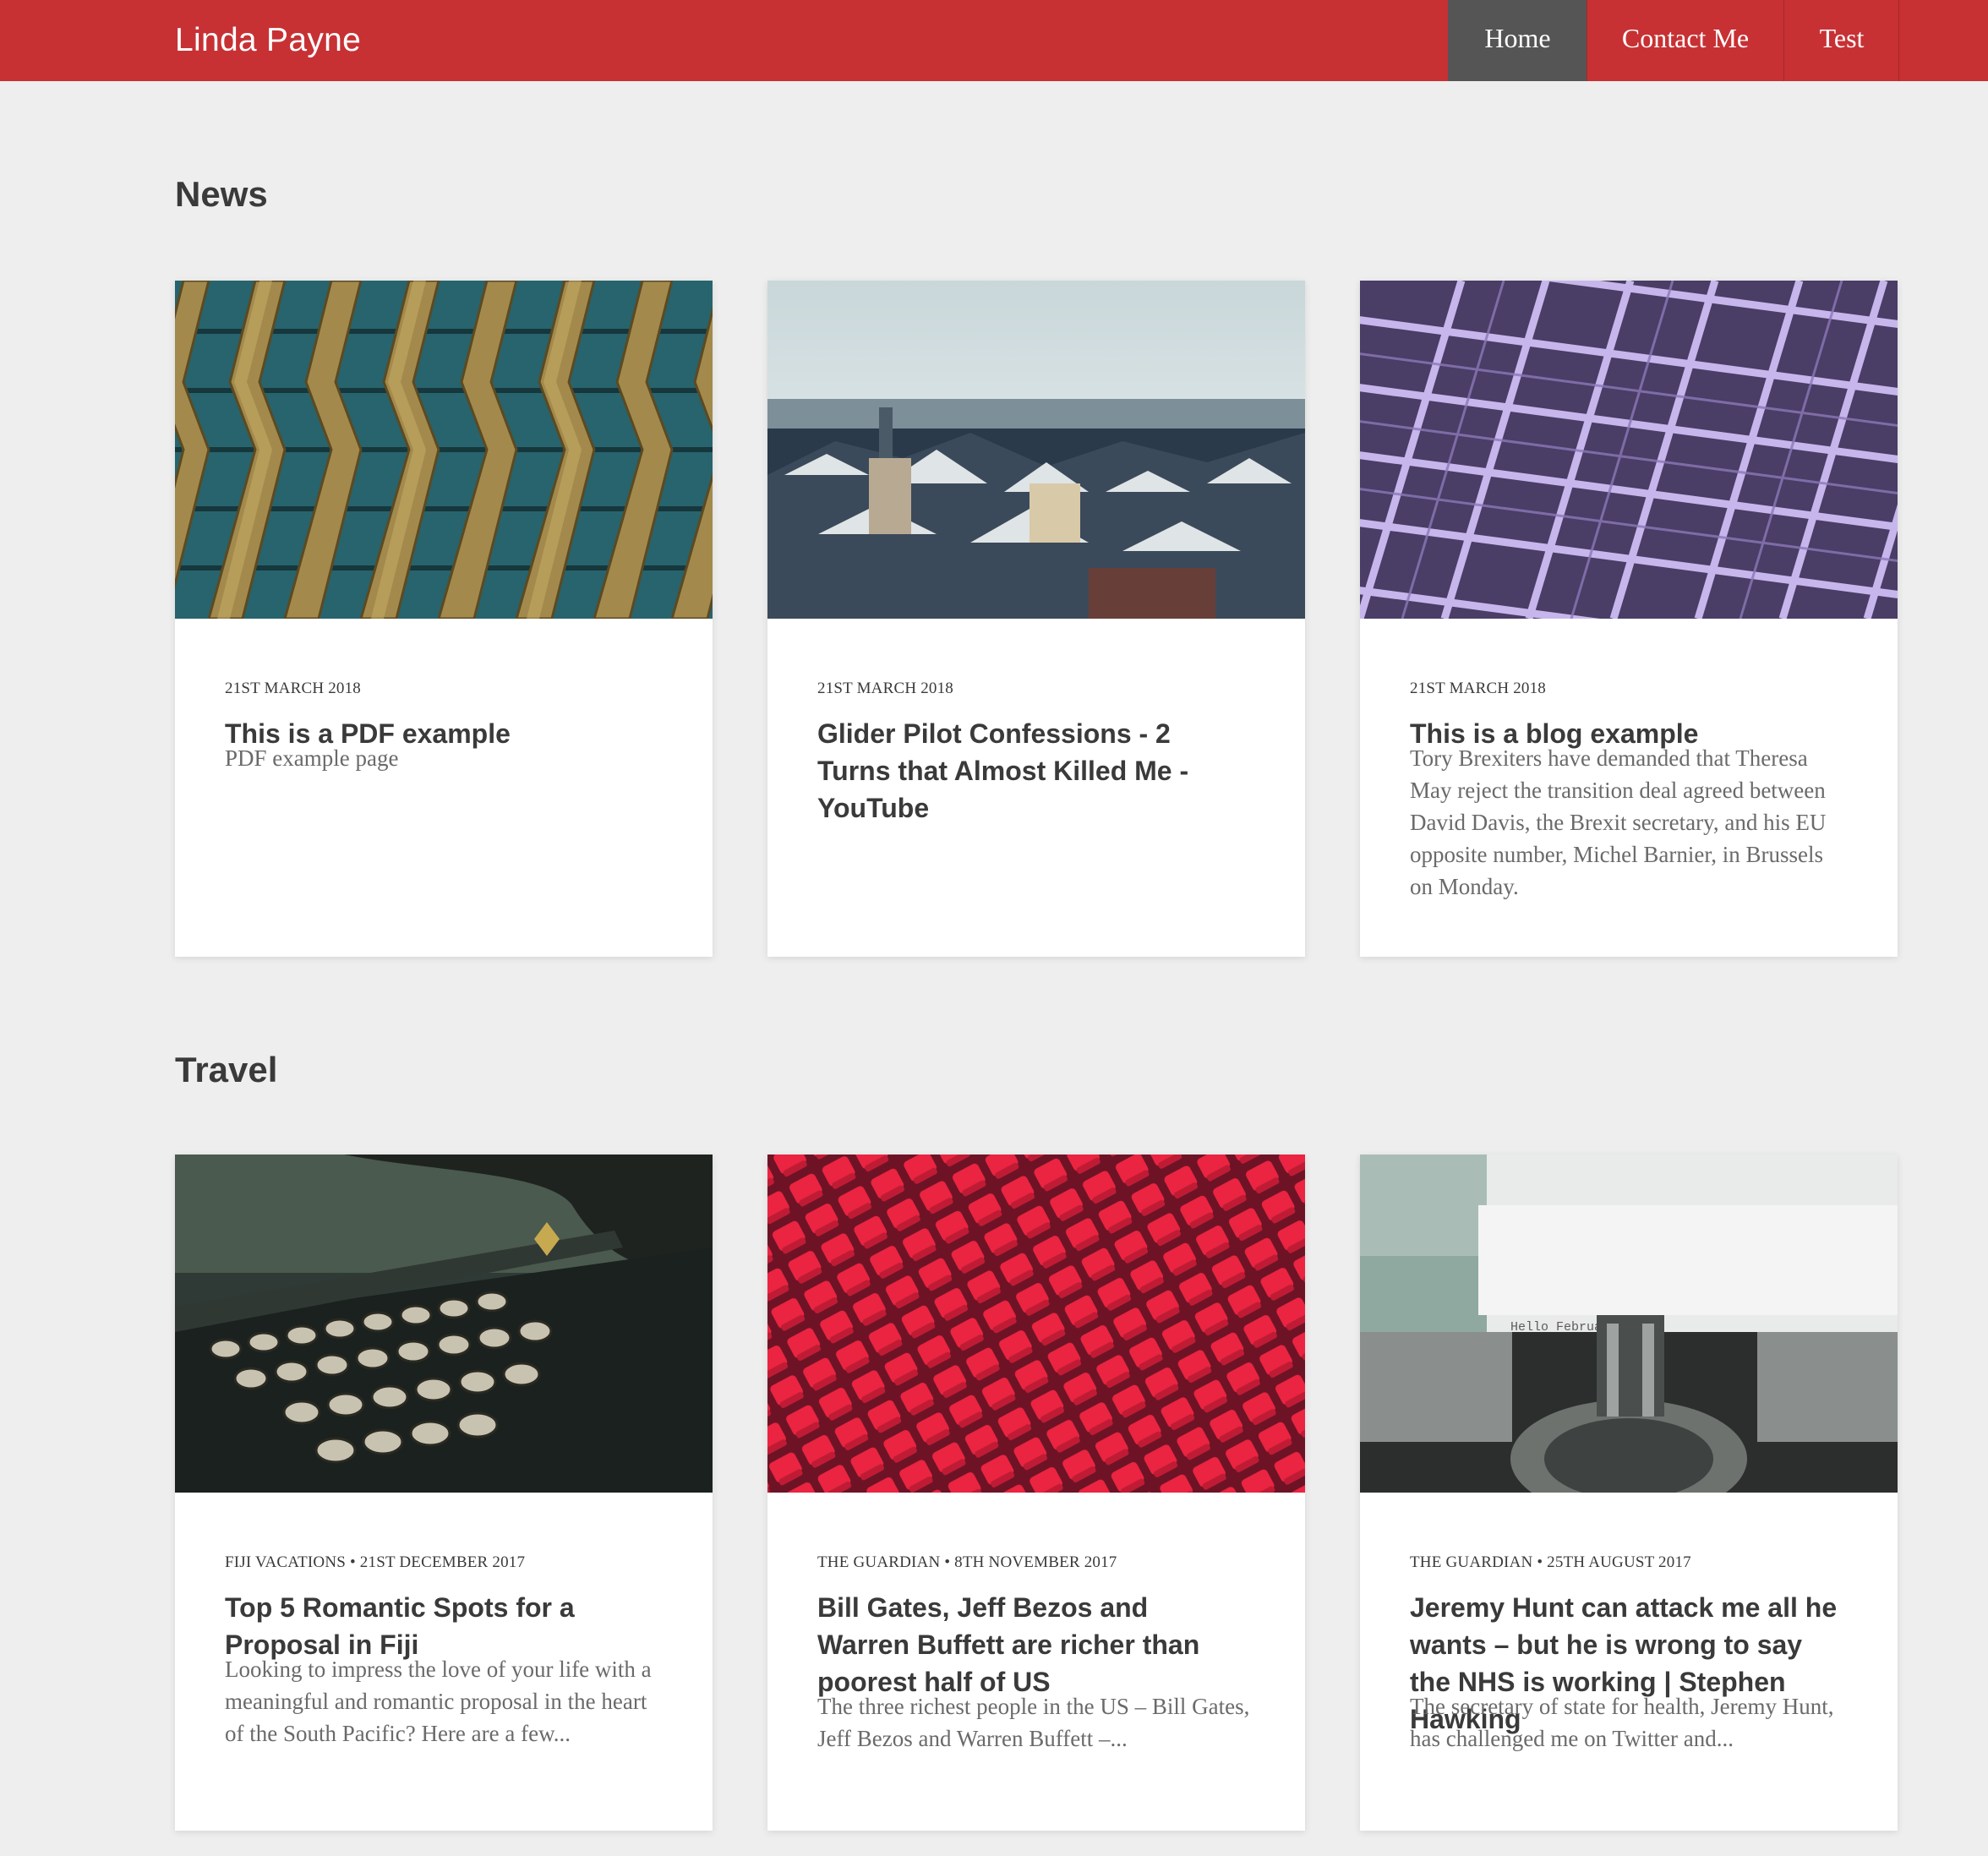 This screenshot has width=1988, height=1856. Describe the element at coordinates (1036, 450) in the screenshot. I see `snowy-city-rooftops-image` at that location.